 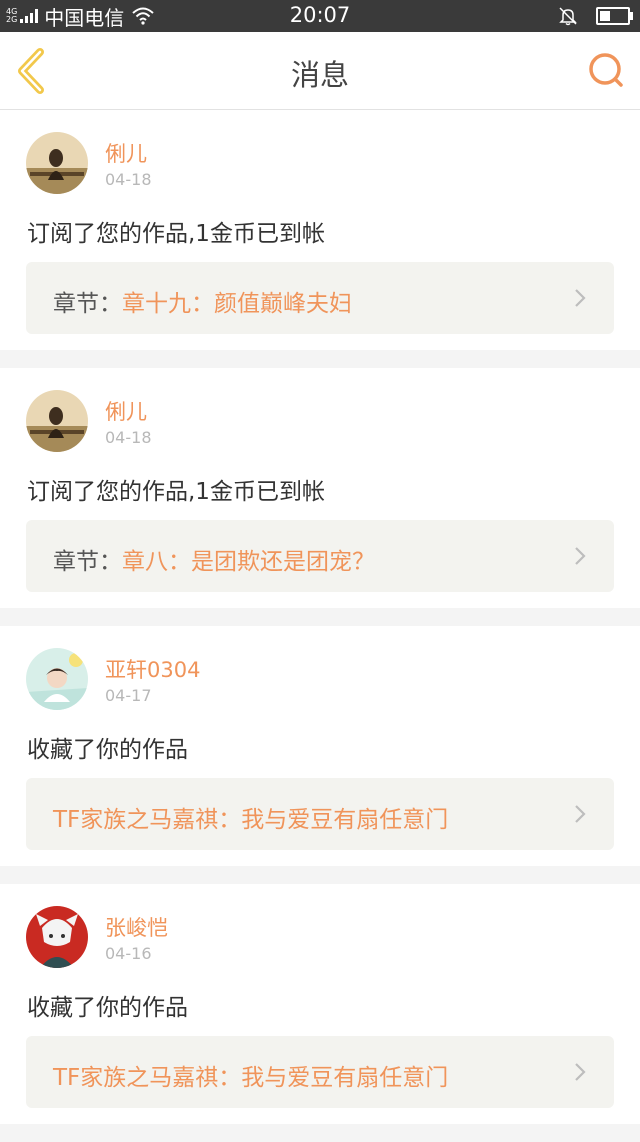 I want to click on work-link: 章节：章八：是团欺还是团宠？, so click(x=320, y=556).